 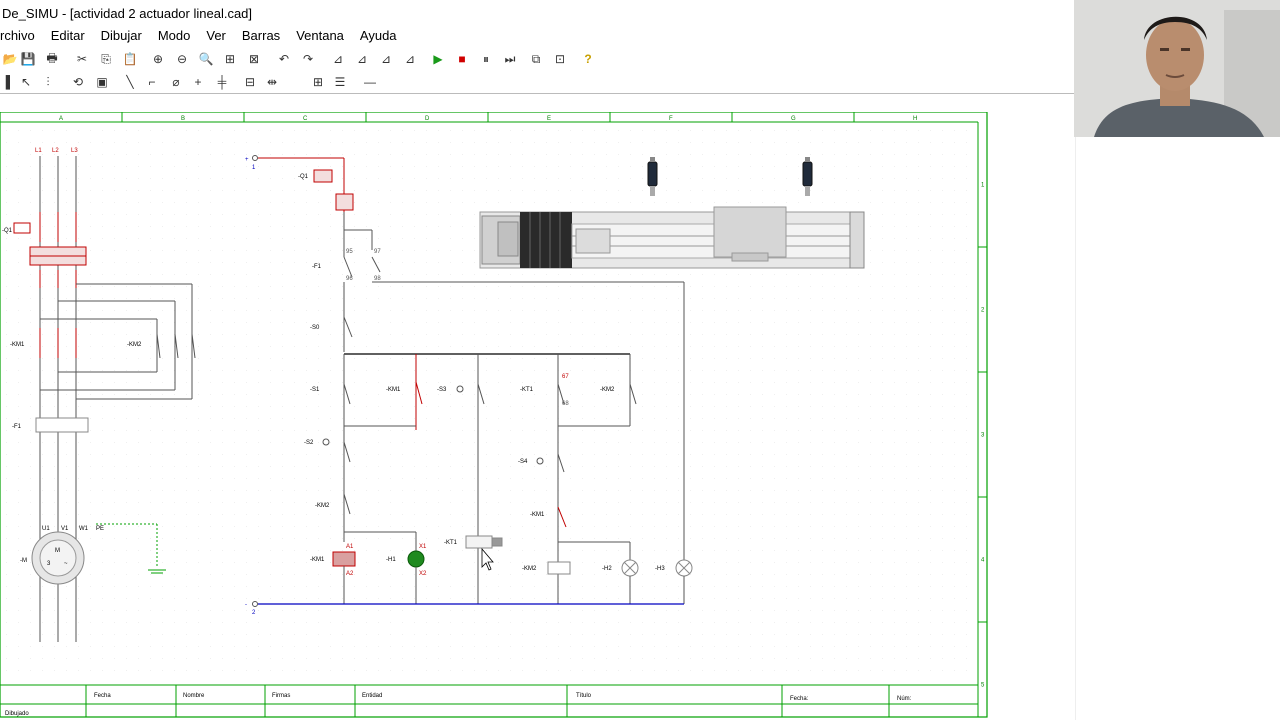 What do you see at coordinates (308, 59) in the screenshot?
I see `redo-icon: ↷` at bounding box center [308, 59].